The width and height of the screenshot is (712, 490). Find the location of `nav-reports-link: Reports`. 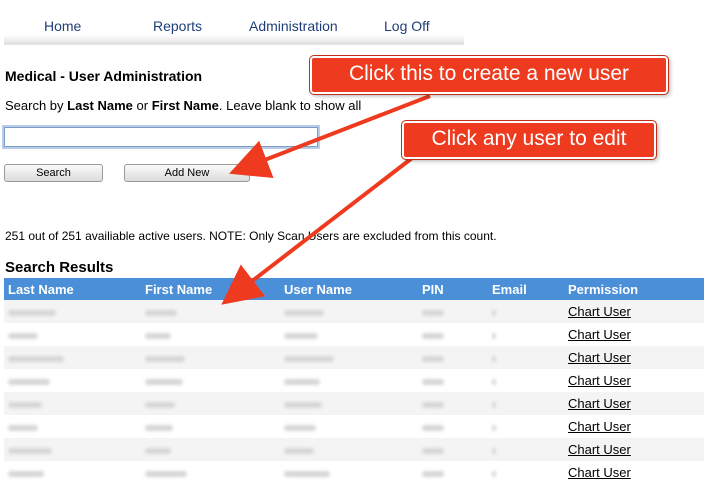

nav-reports-link: Reports is located at coordinates (177, 26).